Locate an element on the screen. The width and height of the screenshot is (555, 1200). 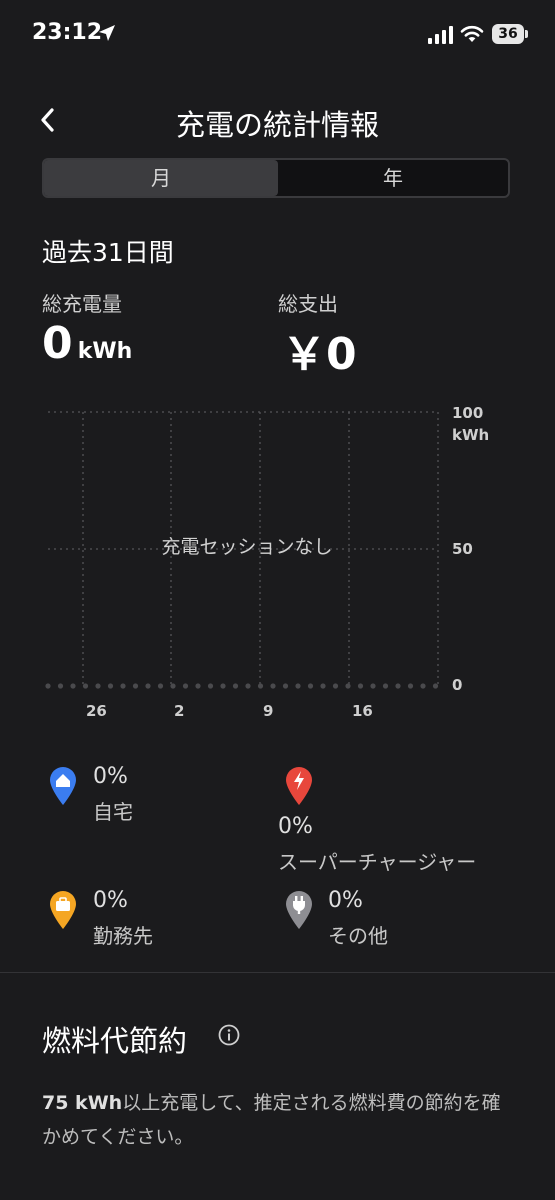
tab-month: 月 is located at coordinates (161, 178).